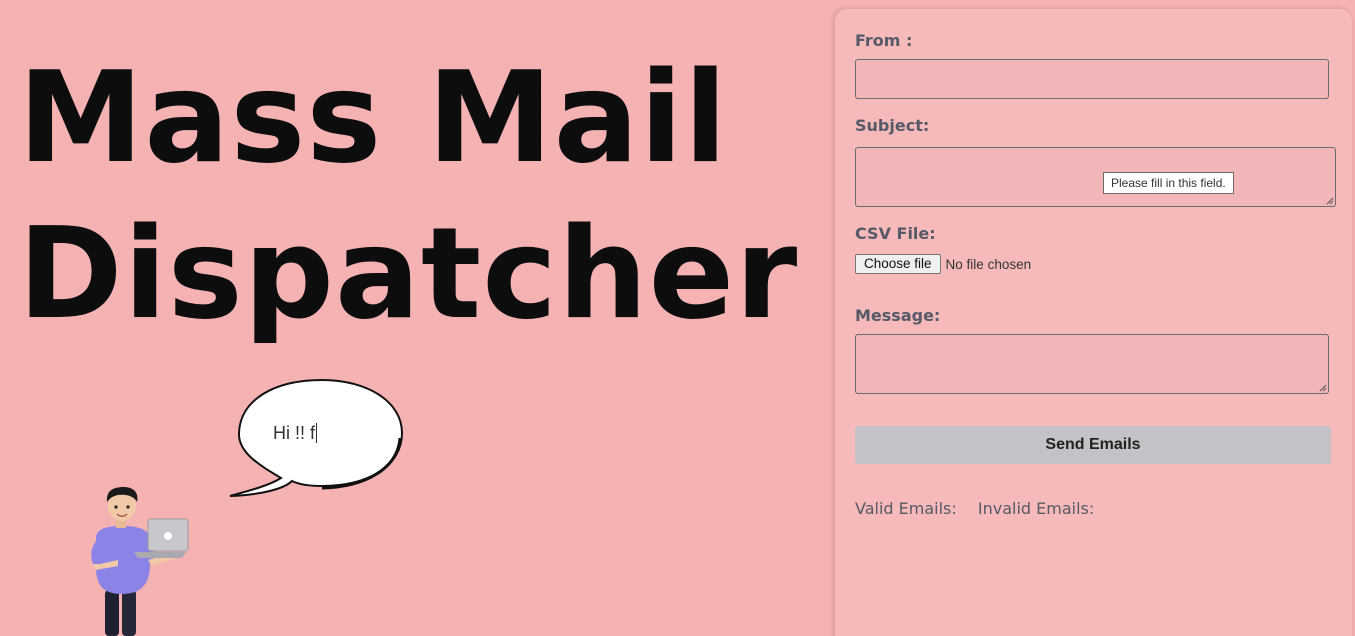  Describe the element at coordinates (1092, 364) in the screenshot. I see `message-field` at that location.